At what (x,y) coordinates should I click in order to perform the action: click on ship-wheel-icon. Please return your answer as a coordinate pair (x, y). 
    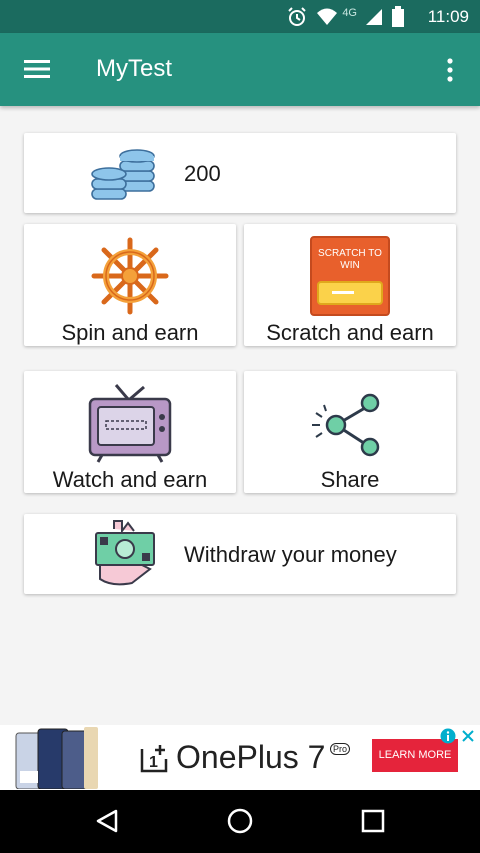
    Looking at the image, I should click on (130, 276).